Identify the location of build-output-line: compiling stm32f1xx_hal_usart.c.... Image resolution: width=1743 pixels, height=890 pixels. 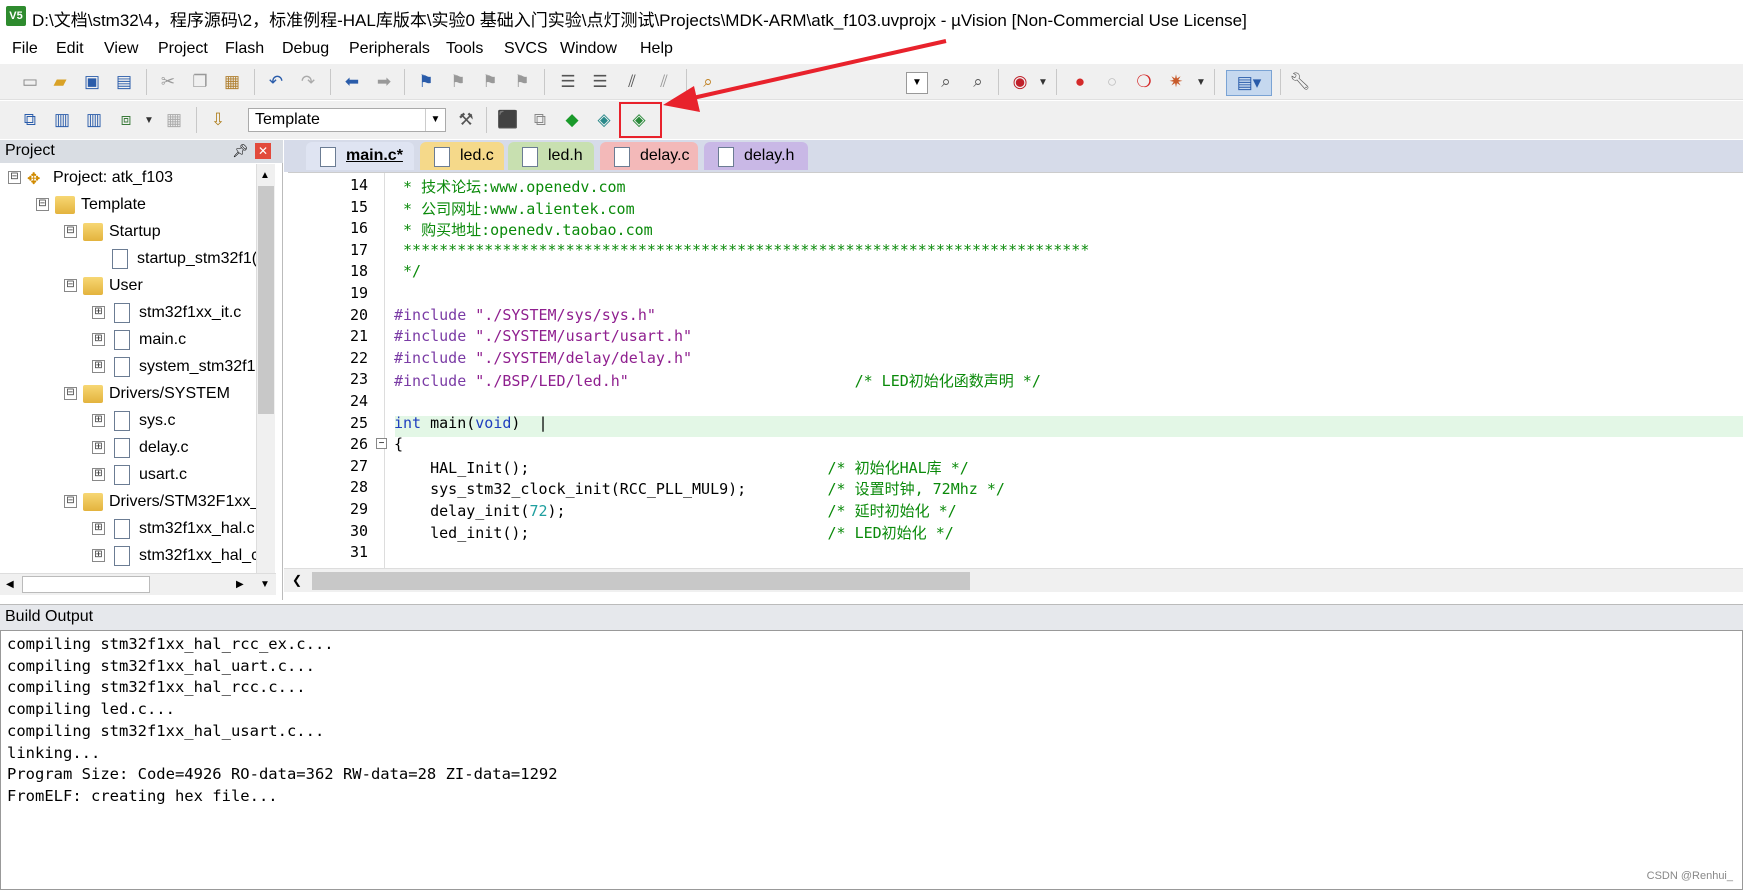
(166, 730).